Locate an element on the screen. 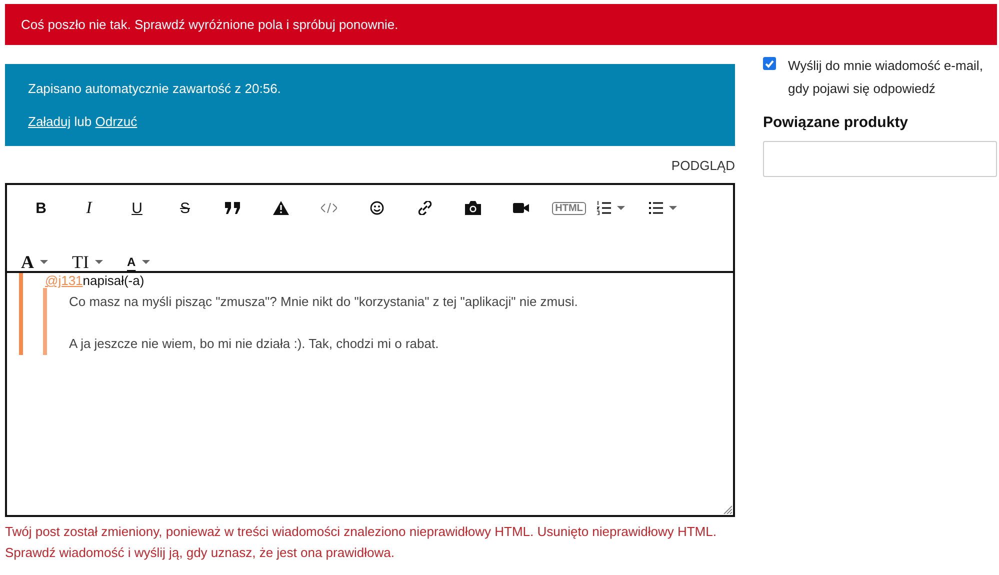 The image size is (999, 575). related-products-field is located at coordinates (880, 159).